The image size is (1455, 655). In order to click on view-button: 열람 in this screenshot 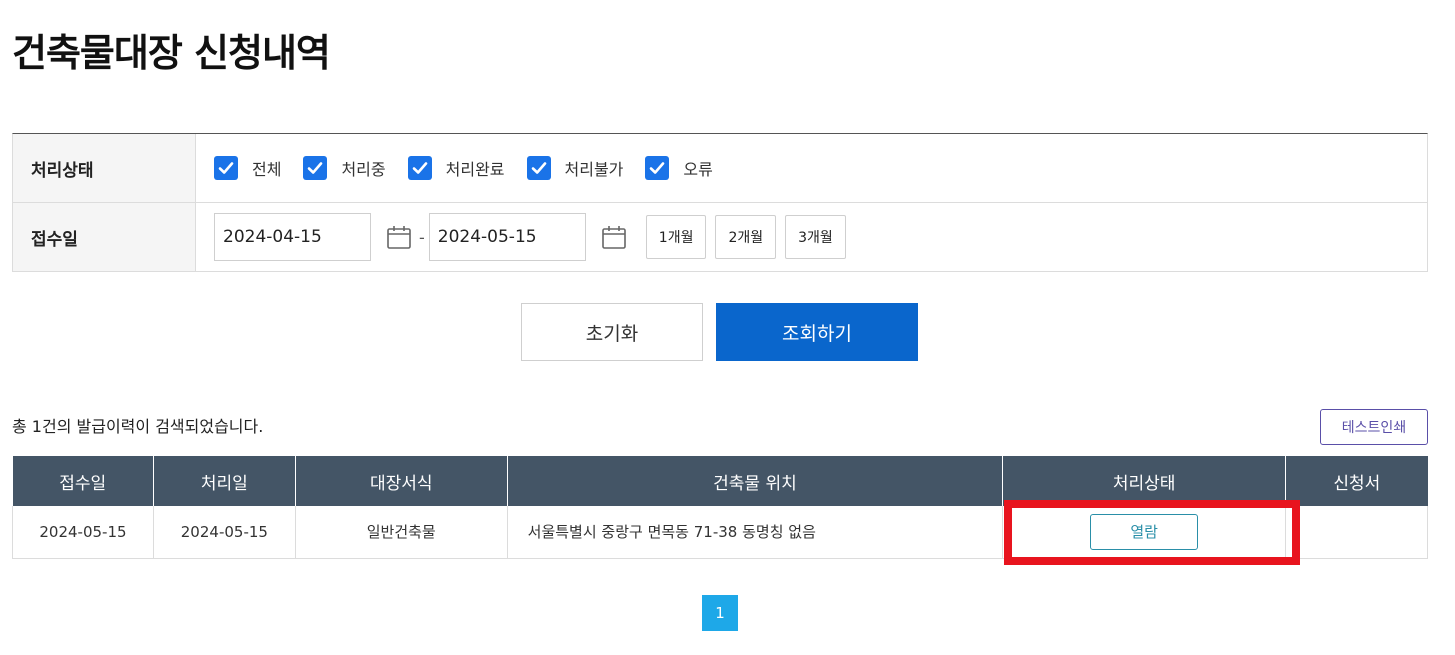, I will do `click(1144, 531)`.